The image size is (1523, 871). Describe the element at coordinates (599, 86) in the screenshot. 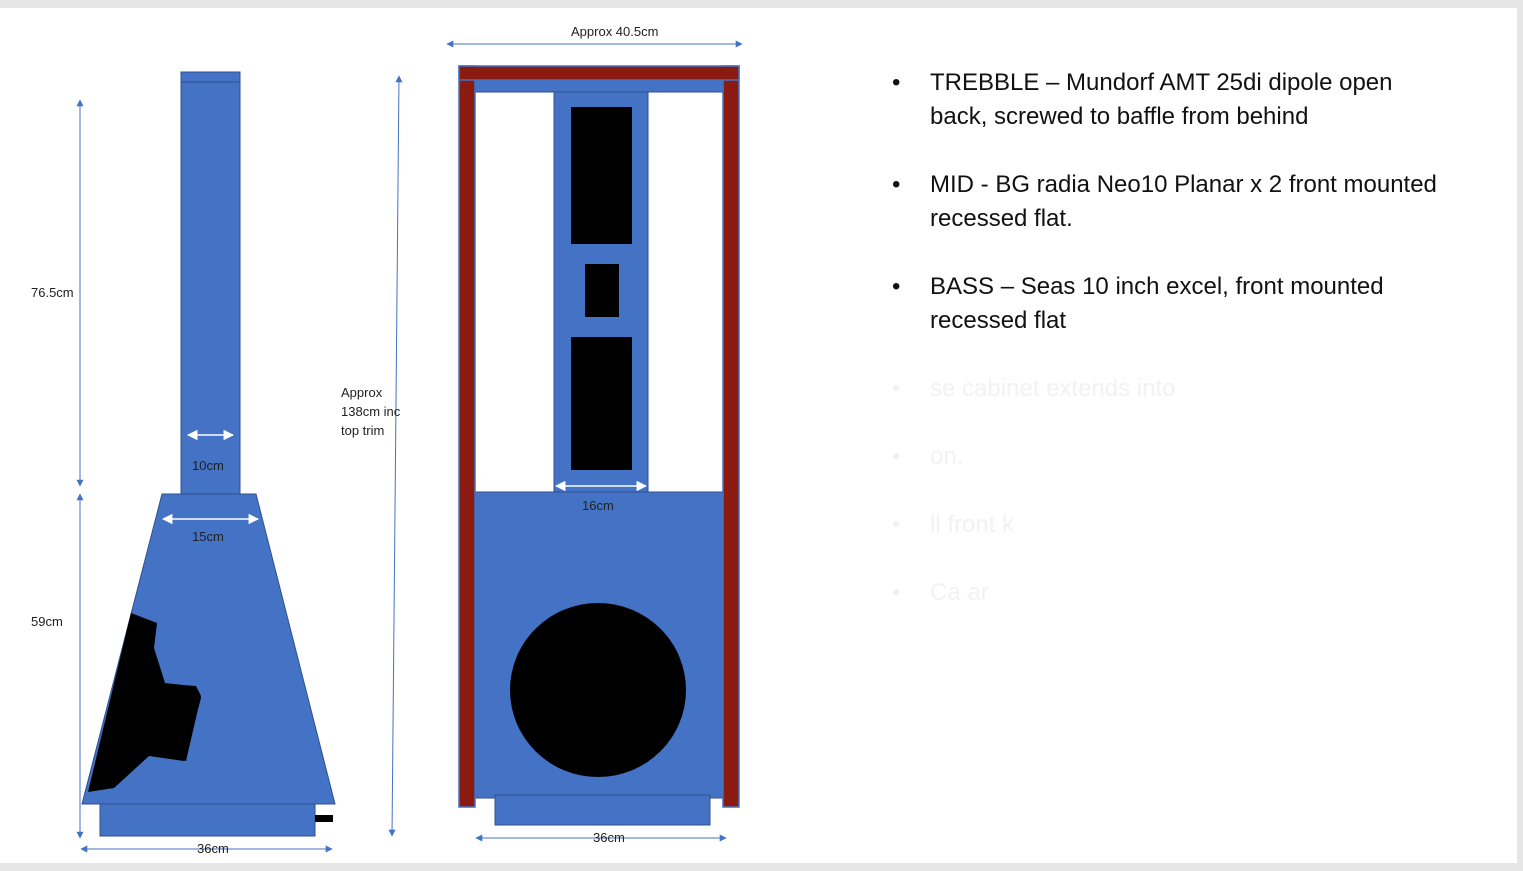

I see `front-top-trim-strip` at that location.